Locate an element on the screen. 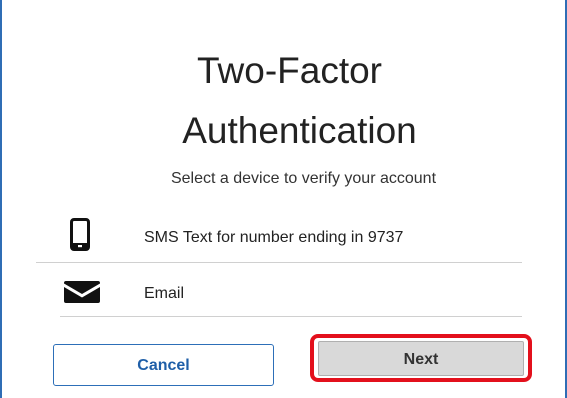  dialog-title-line-1: Two-Factor is located at coordinates (289, 70).